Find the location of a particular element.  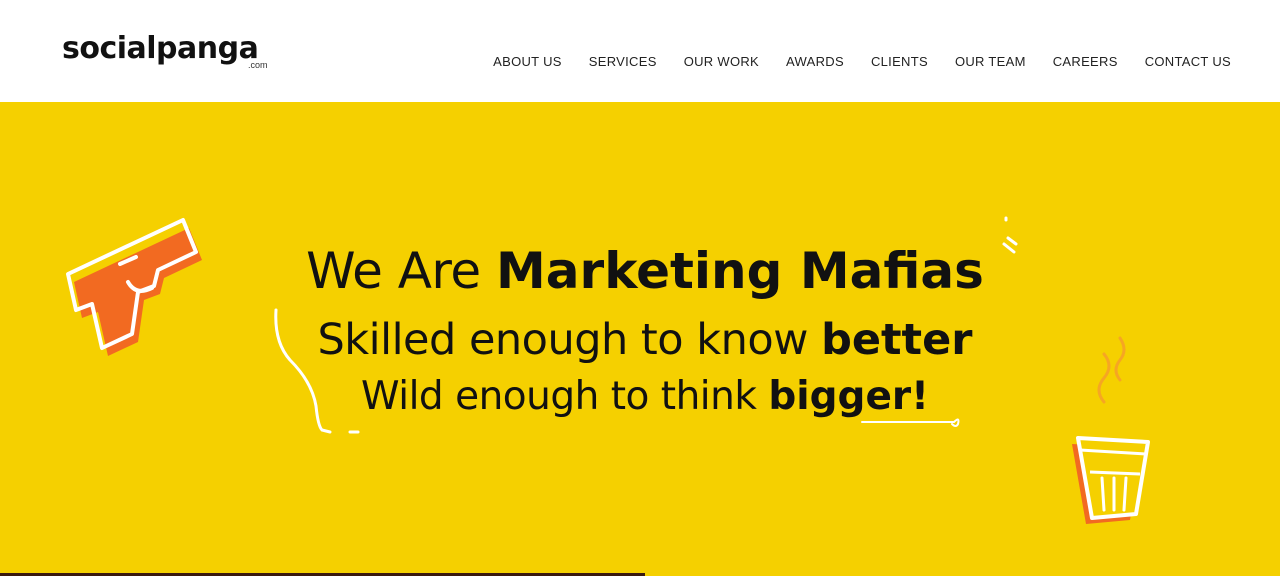

hero-headline: We Are Marketing Mafias is located at coordinates (642, 271).